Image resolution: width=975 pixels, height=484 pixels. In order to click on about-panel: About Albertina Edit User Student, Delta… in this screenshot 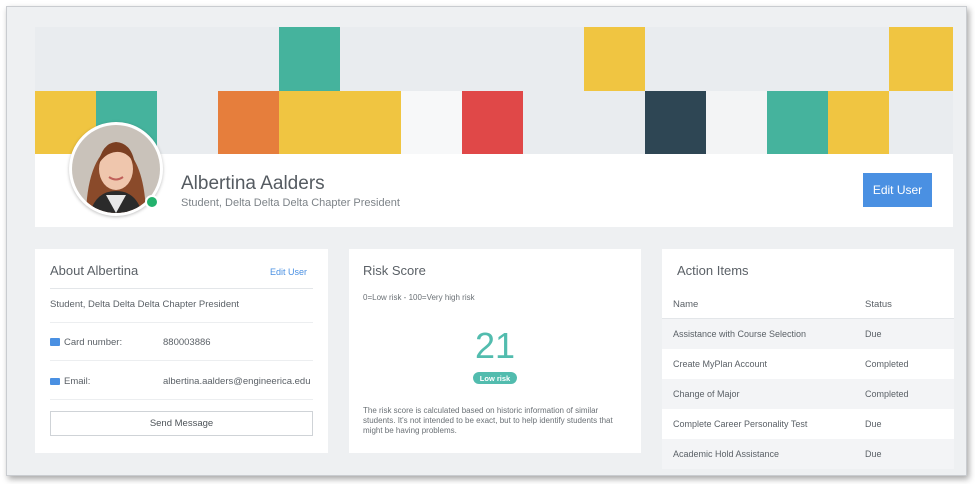, I will do `click(181, 351)`.